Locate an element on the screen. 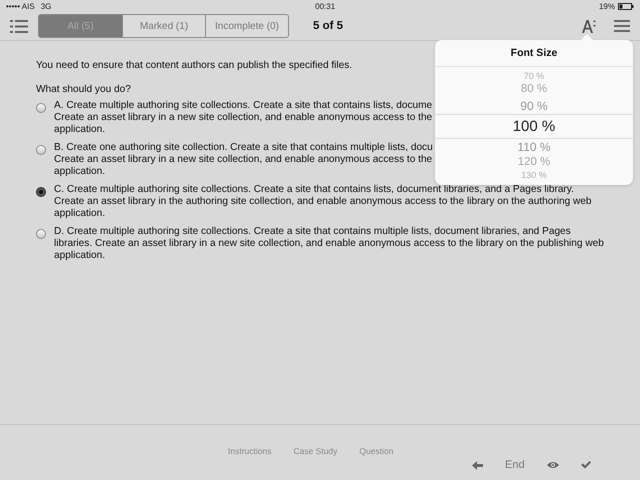  back-arrow-icon is located at coordinates (477, 465).